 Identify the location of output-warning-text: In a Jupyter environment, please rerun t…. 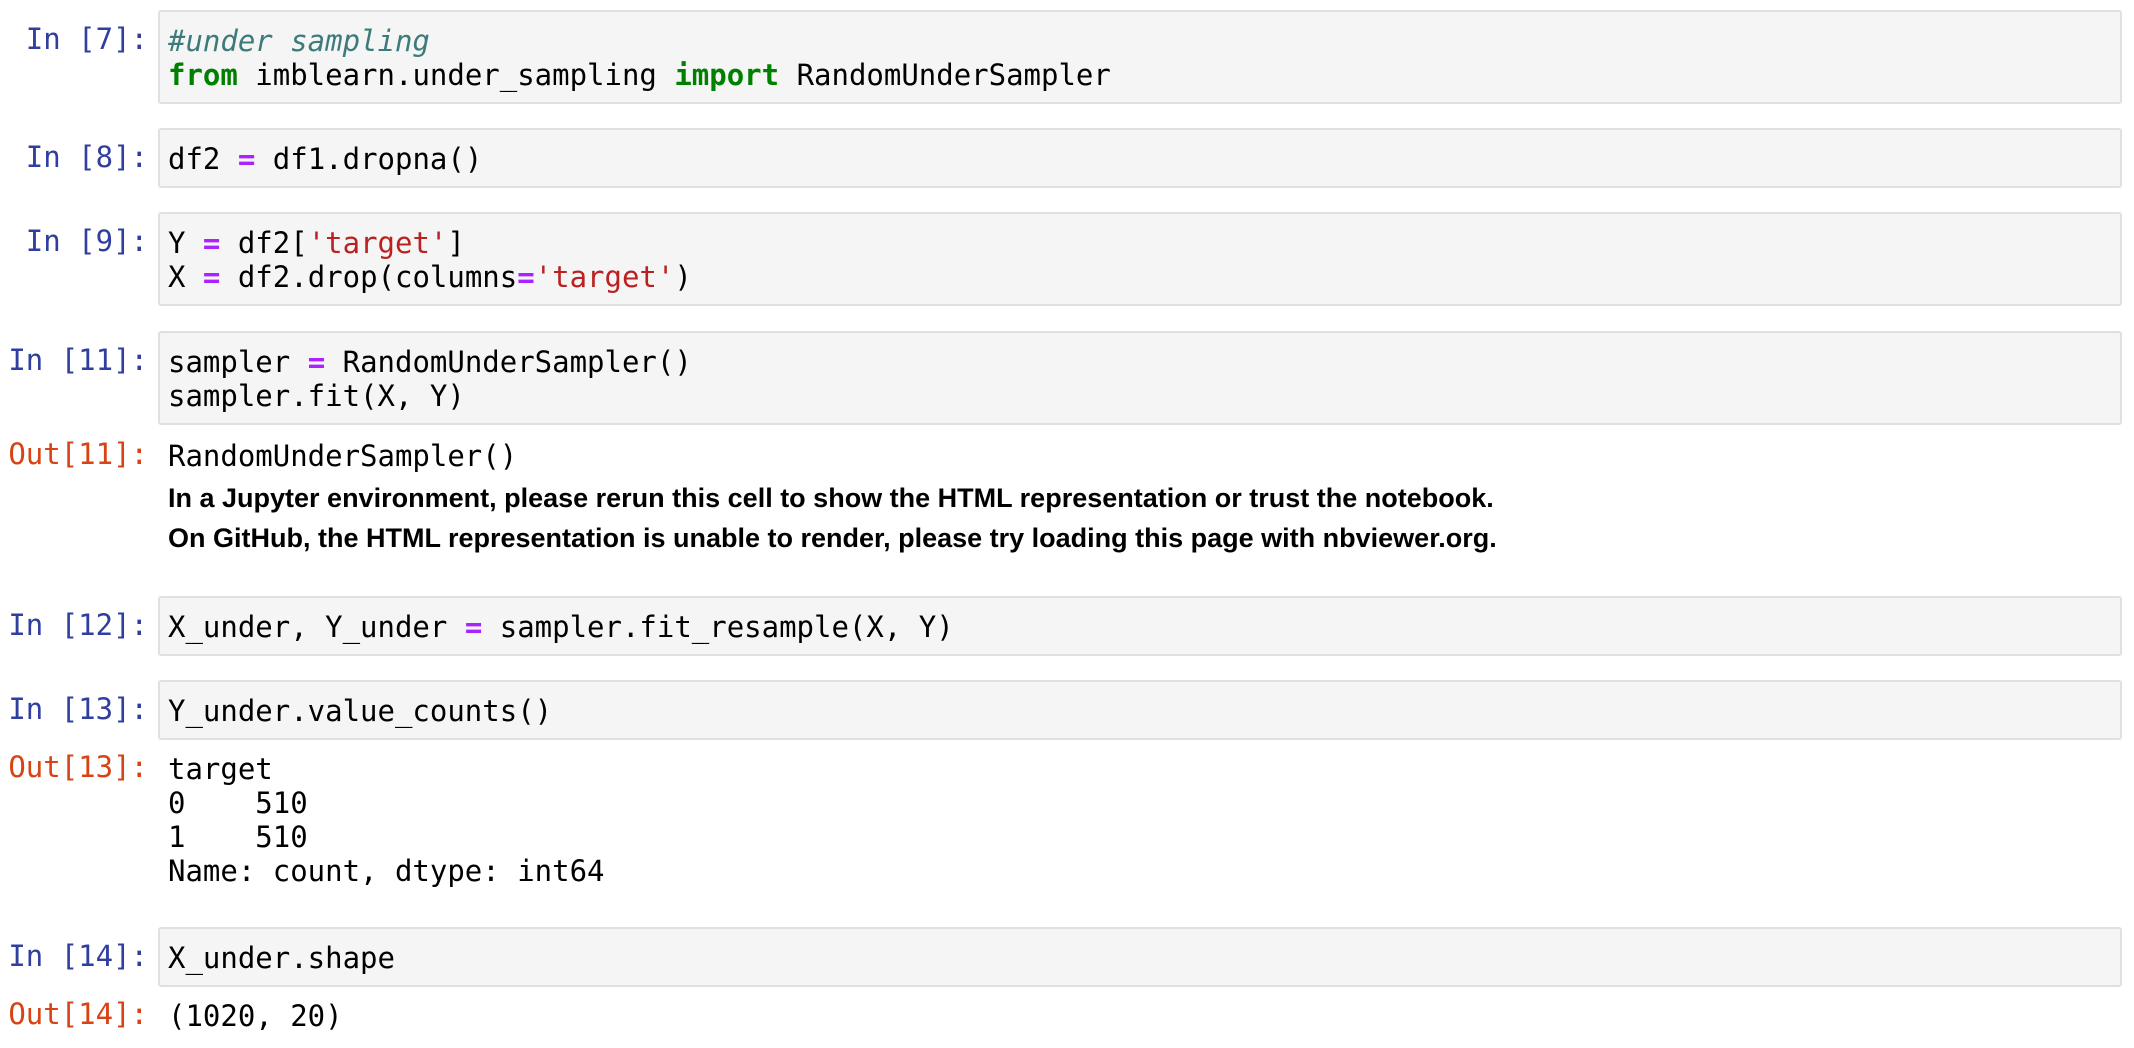
(831, 498).